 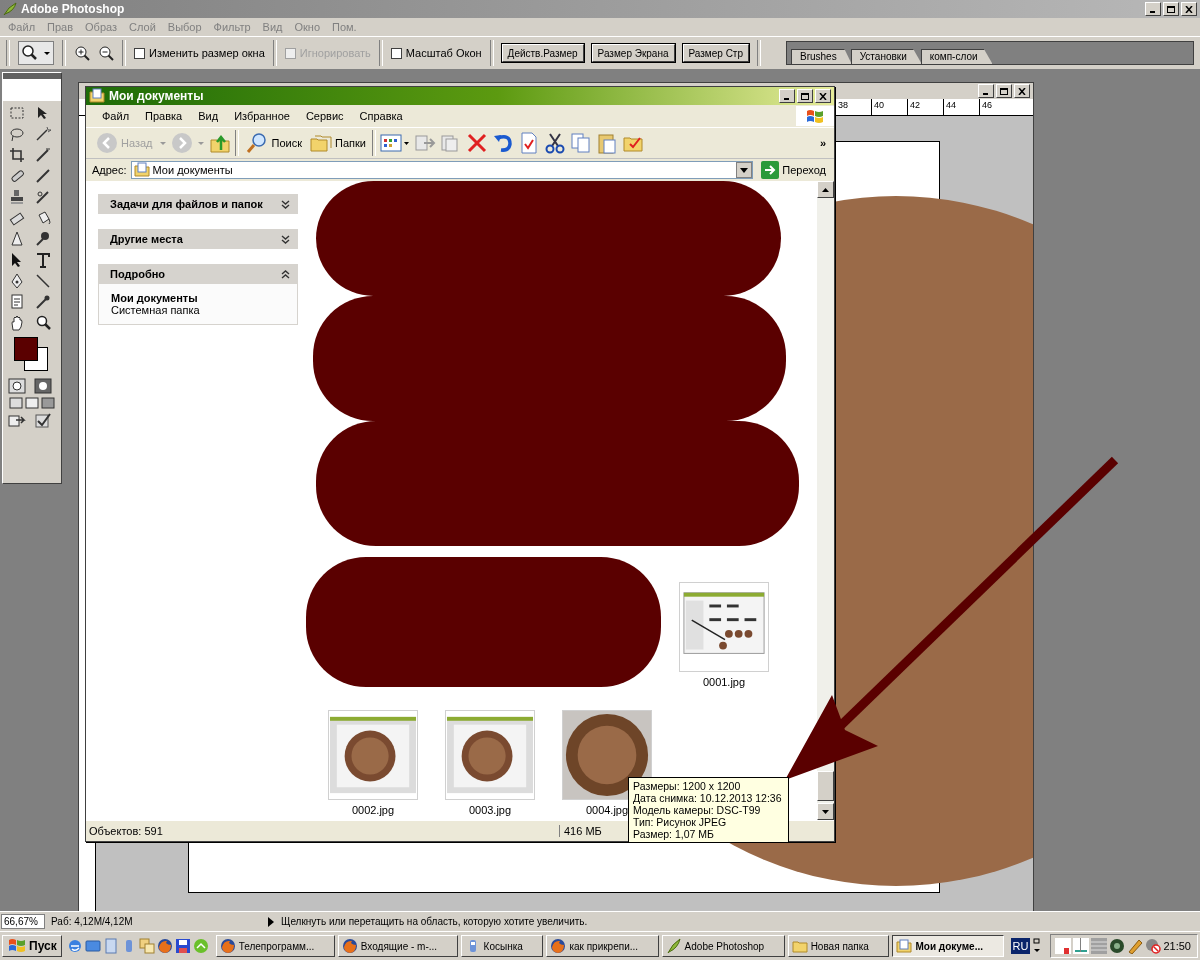 I want to click on more-chevron: », so click(x=822, y=143).